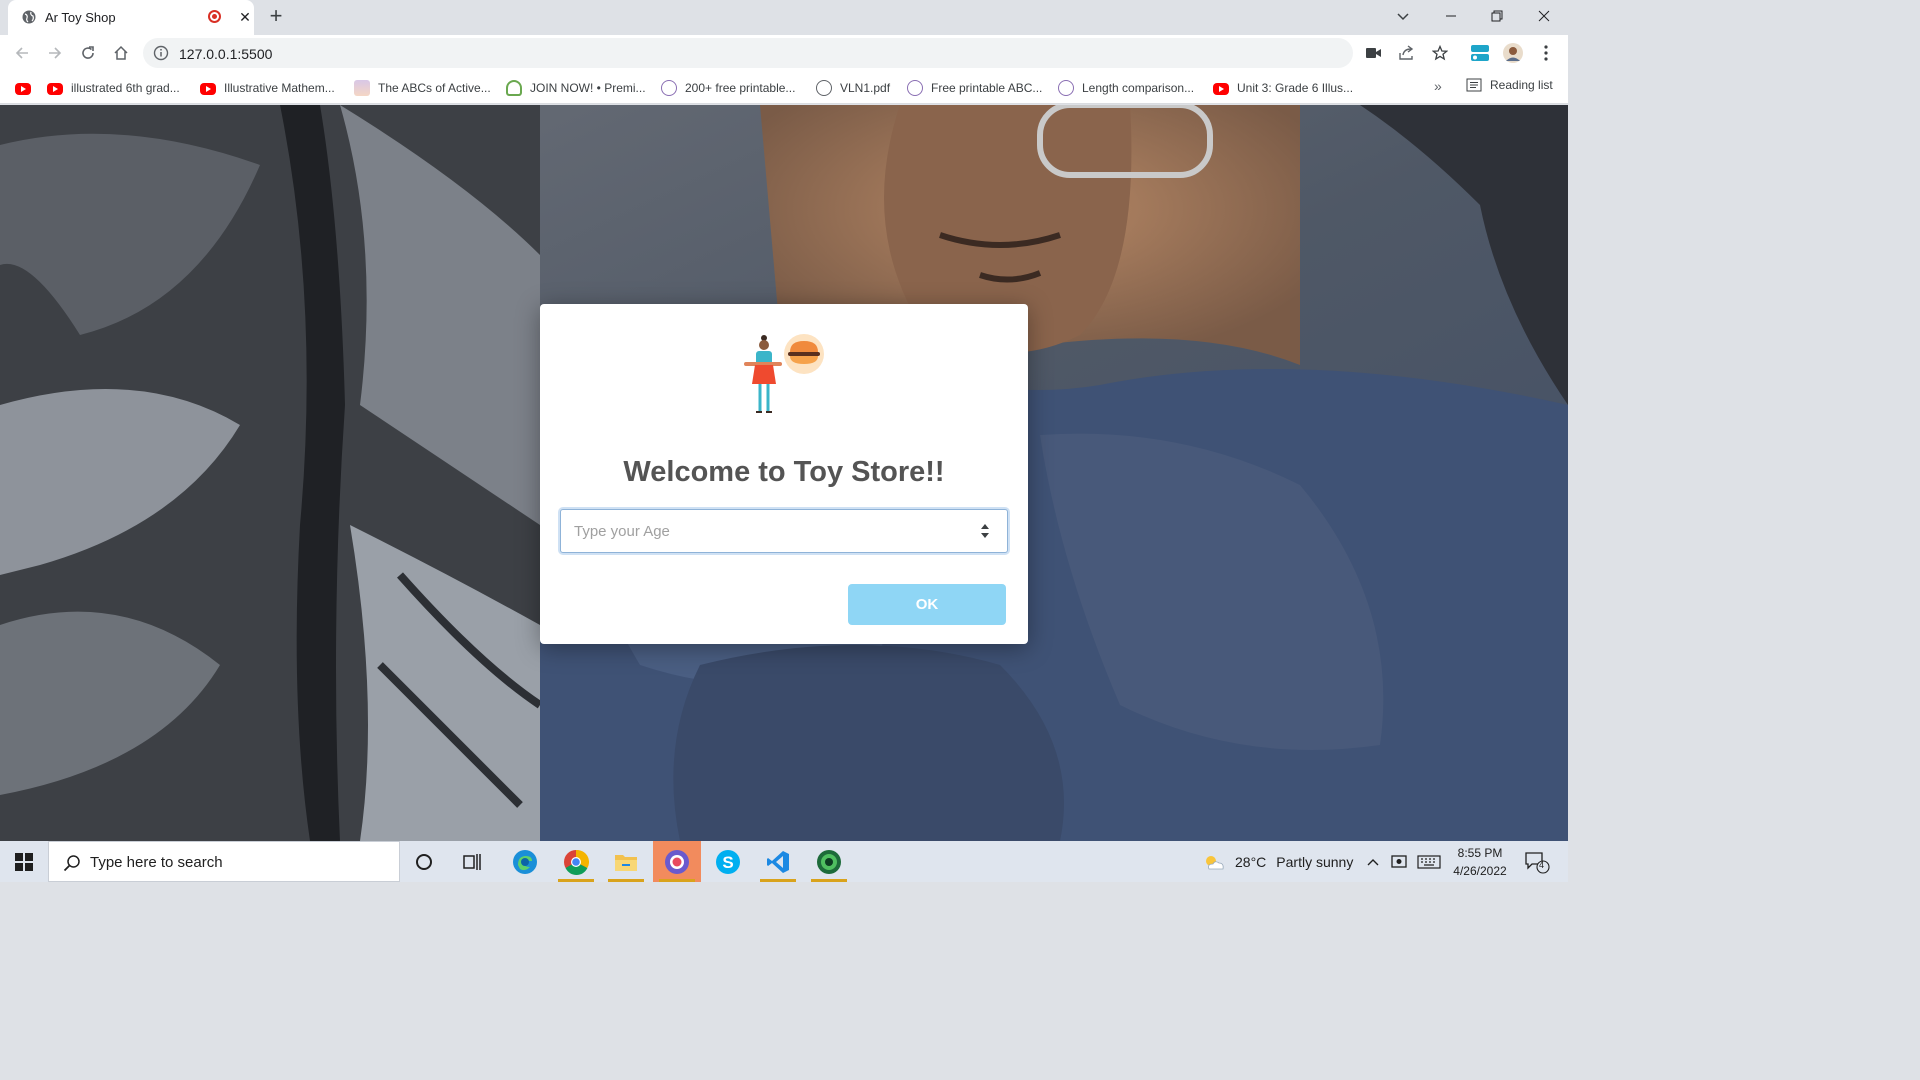  What do you see at coordinates (927, 604) in the screenshot?
I see `ok-button: OK` at bounding box center [927, 604].